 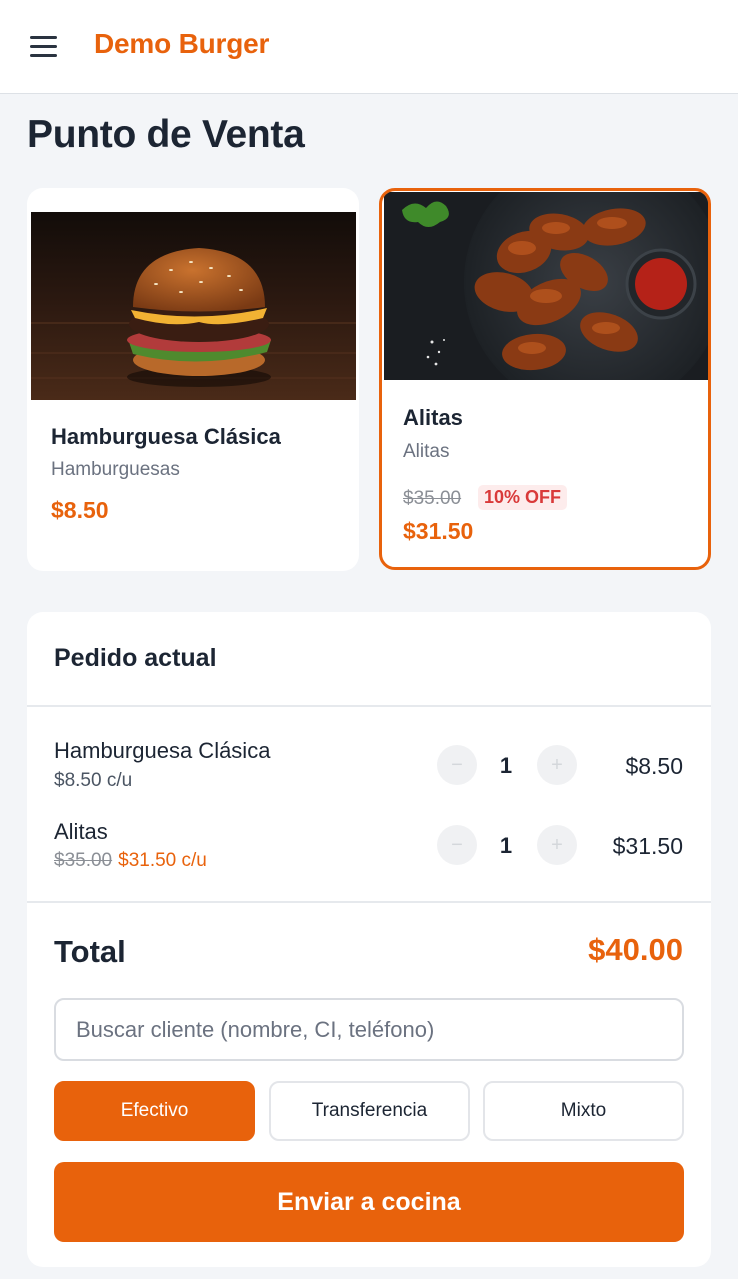 What do you see at coordinates (166, 436) in the screenshot?
I see `product-name: Hamburguesa Clásica` at bounding box center [166, 436].